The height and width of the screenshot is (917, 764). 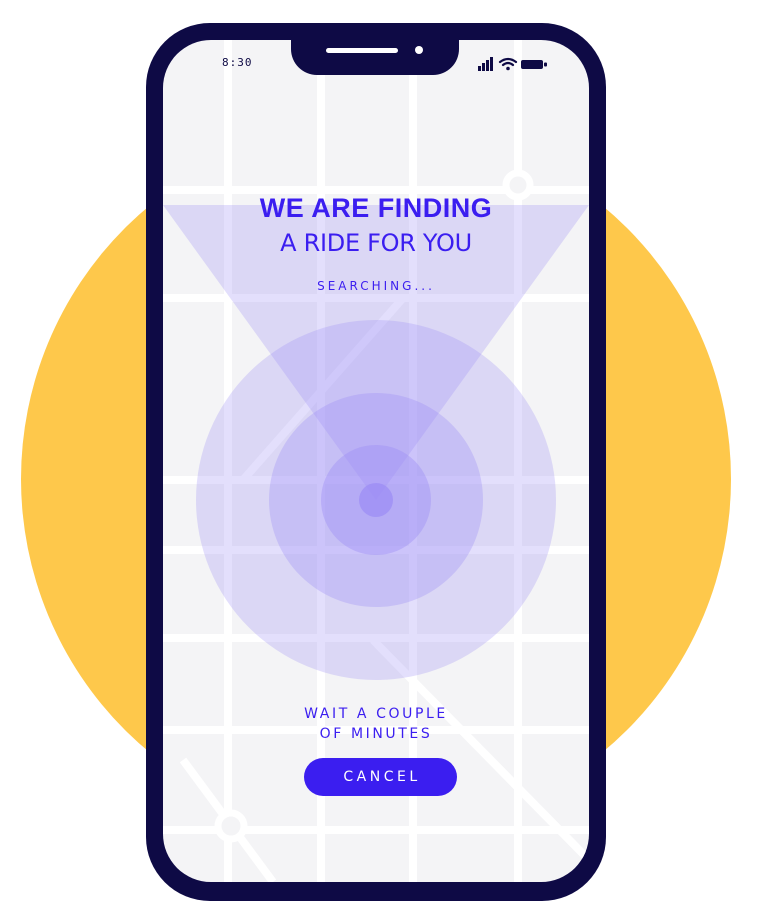 I want to click on status-icons, so click(x=512, y=64).